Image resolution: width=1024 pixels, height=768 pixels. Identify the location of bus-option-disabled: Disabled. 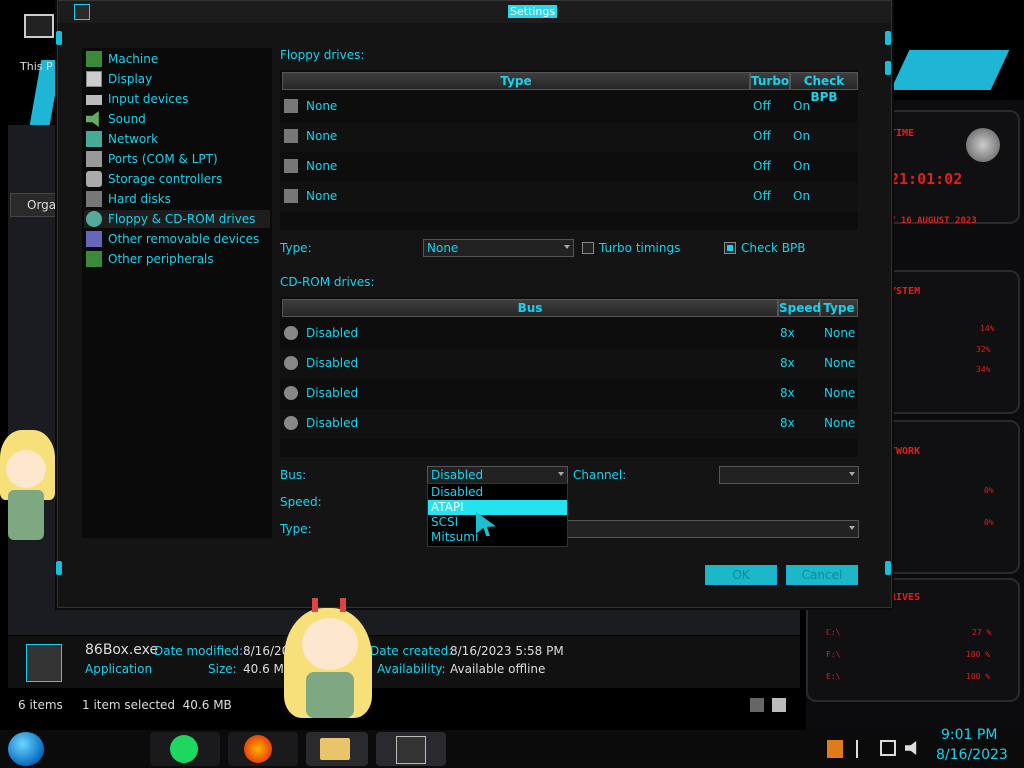
(497, 492).